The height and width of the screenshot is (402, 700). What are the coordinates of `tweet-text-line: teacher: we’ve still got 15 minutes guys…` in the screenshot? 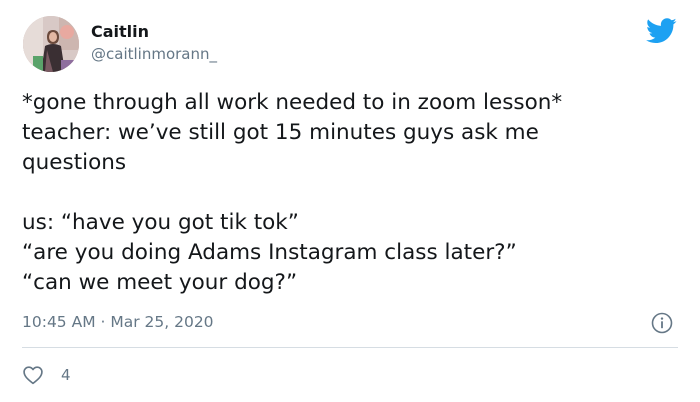 It's located at (280, 132).